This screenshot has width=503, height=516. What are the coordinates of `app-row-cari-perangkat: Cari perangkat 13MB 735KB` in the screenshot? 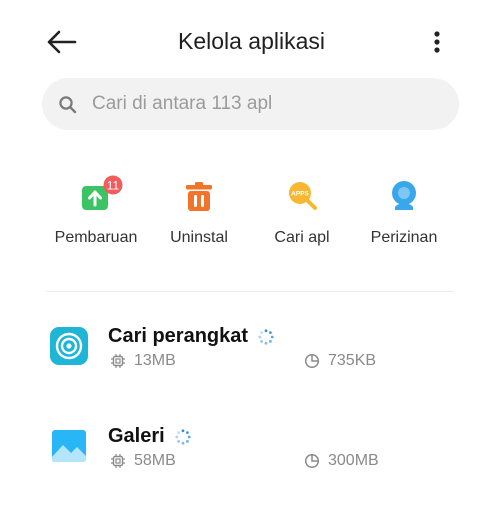 It's located at (251, 360).